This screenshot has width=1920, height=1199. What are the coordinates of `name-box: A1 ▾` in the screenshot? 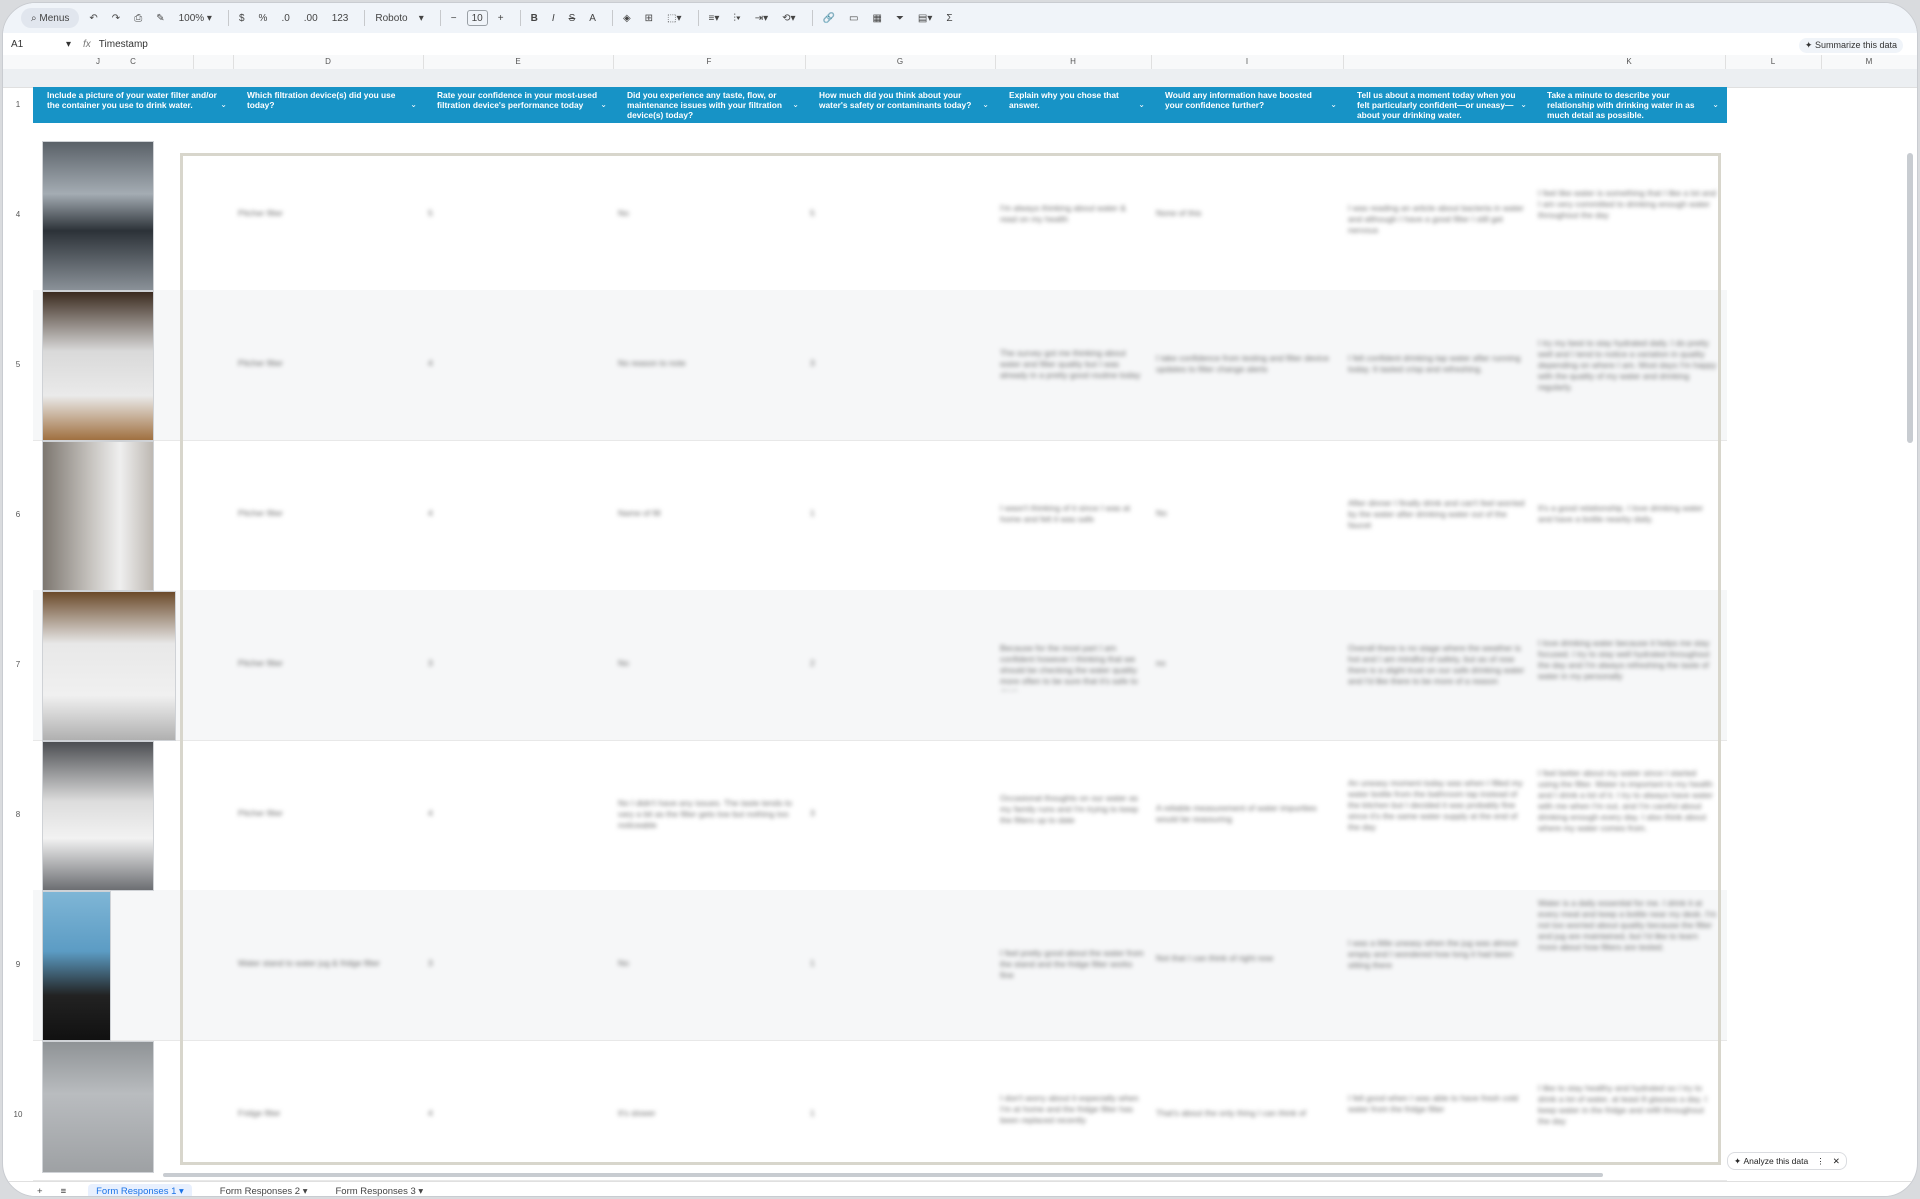 It's located at (37, 44).